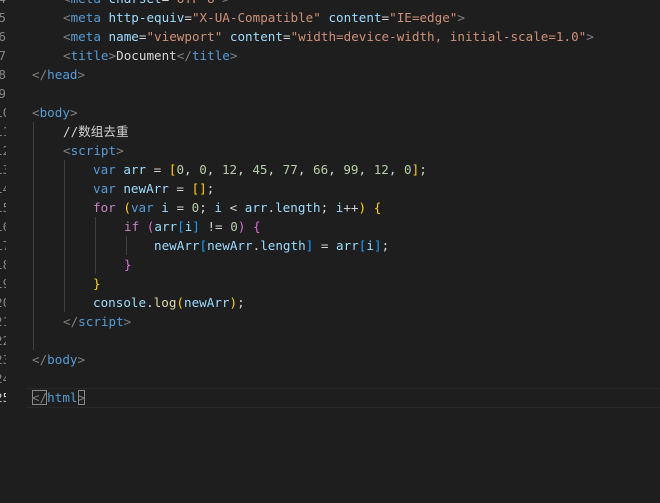  Describe the element at coordinates (256, 36) in the screenshot. I see `code-token: content` at that location.